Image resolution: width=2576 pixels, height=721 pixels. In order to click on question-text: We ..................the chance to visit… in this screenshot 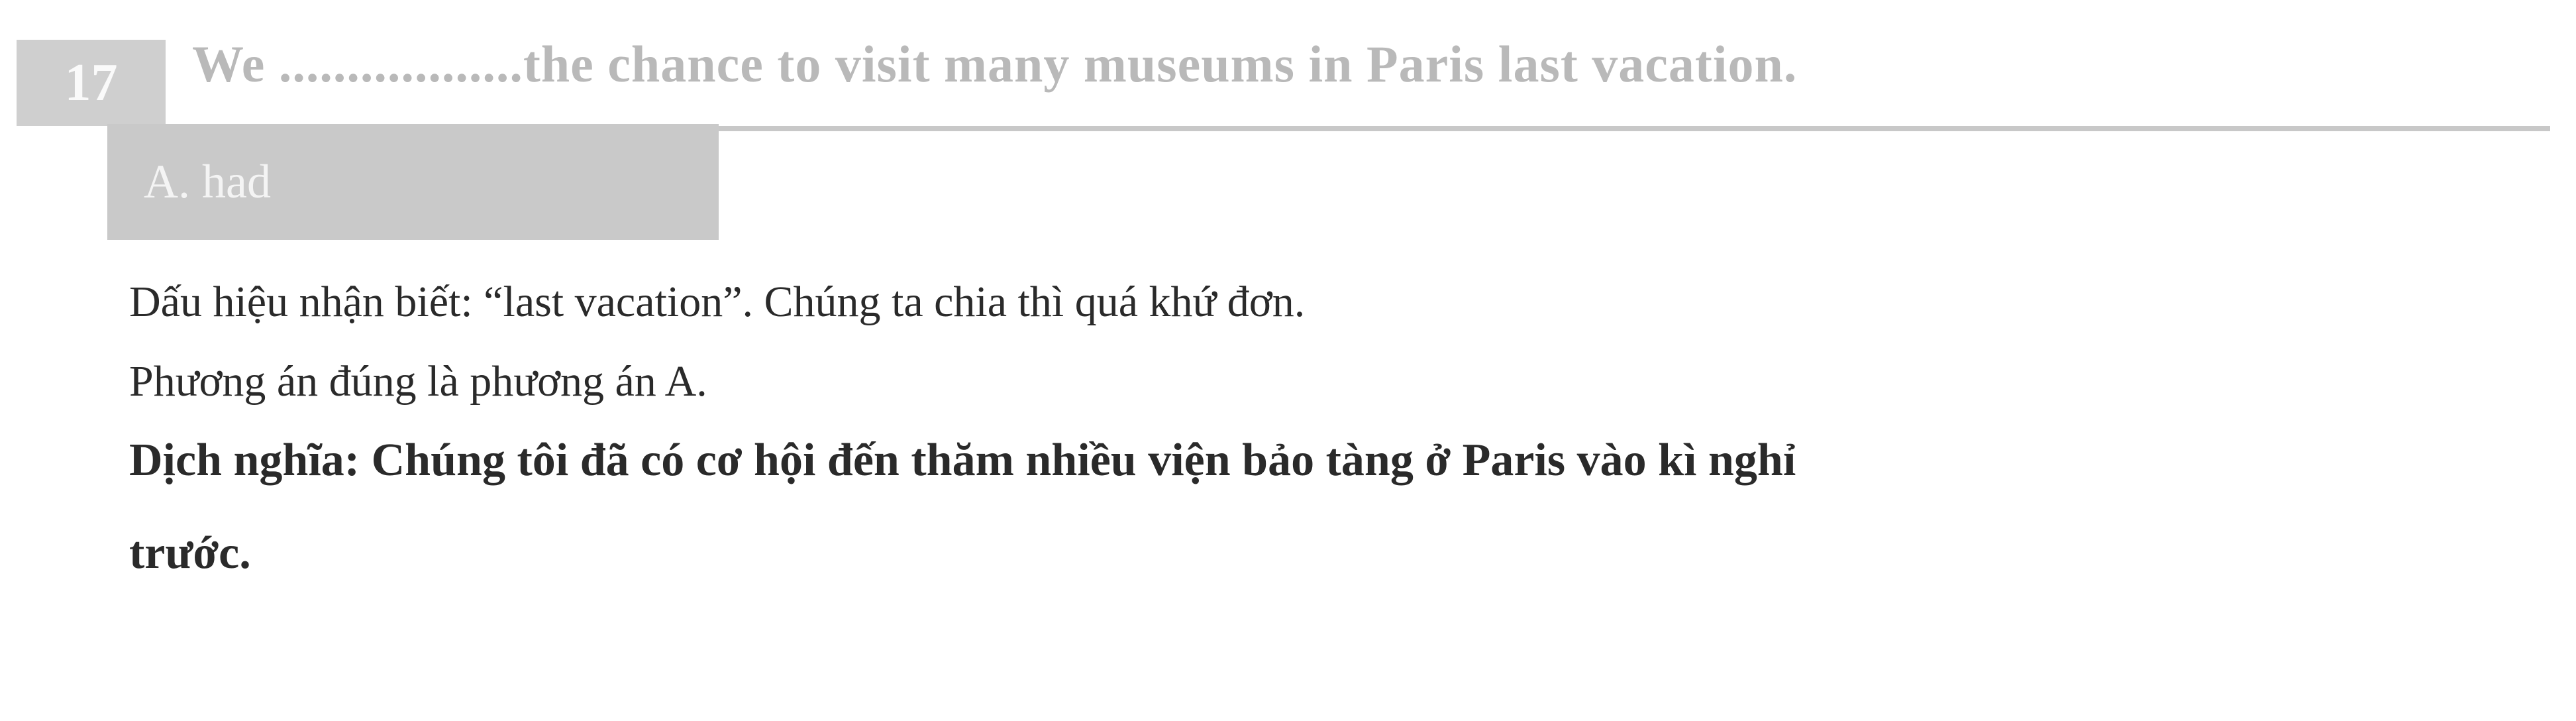, I will do `click(995, 64)`.